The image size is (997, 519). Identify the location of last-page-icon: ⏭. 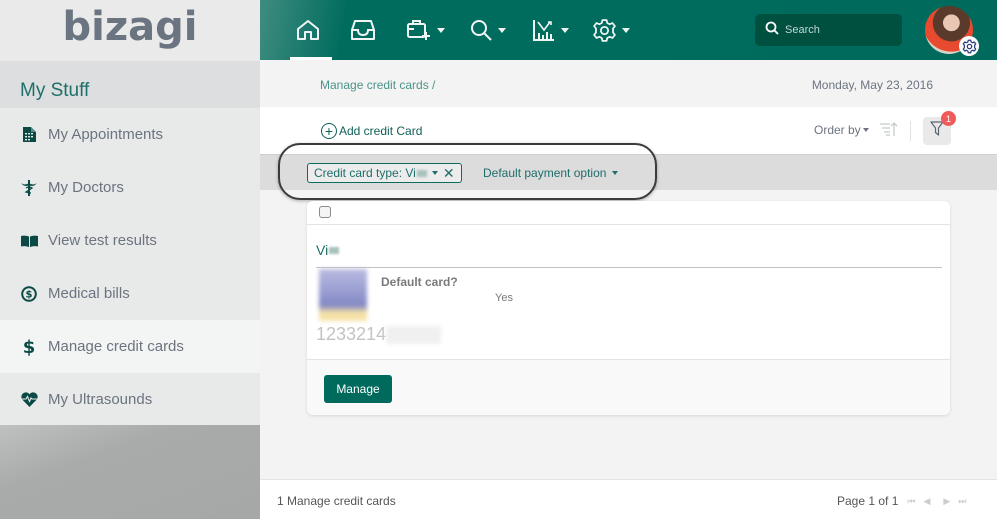
(962, 501).